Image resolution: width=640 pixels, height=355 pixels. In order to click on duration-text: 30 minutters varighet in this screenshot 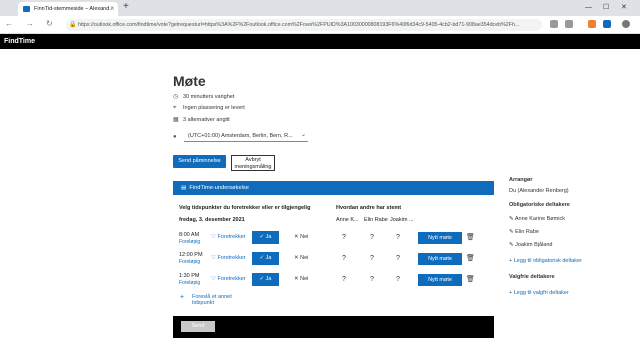, I will do `click(209, 97)`.